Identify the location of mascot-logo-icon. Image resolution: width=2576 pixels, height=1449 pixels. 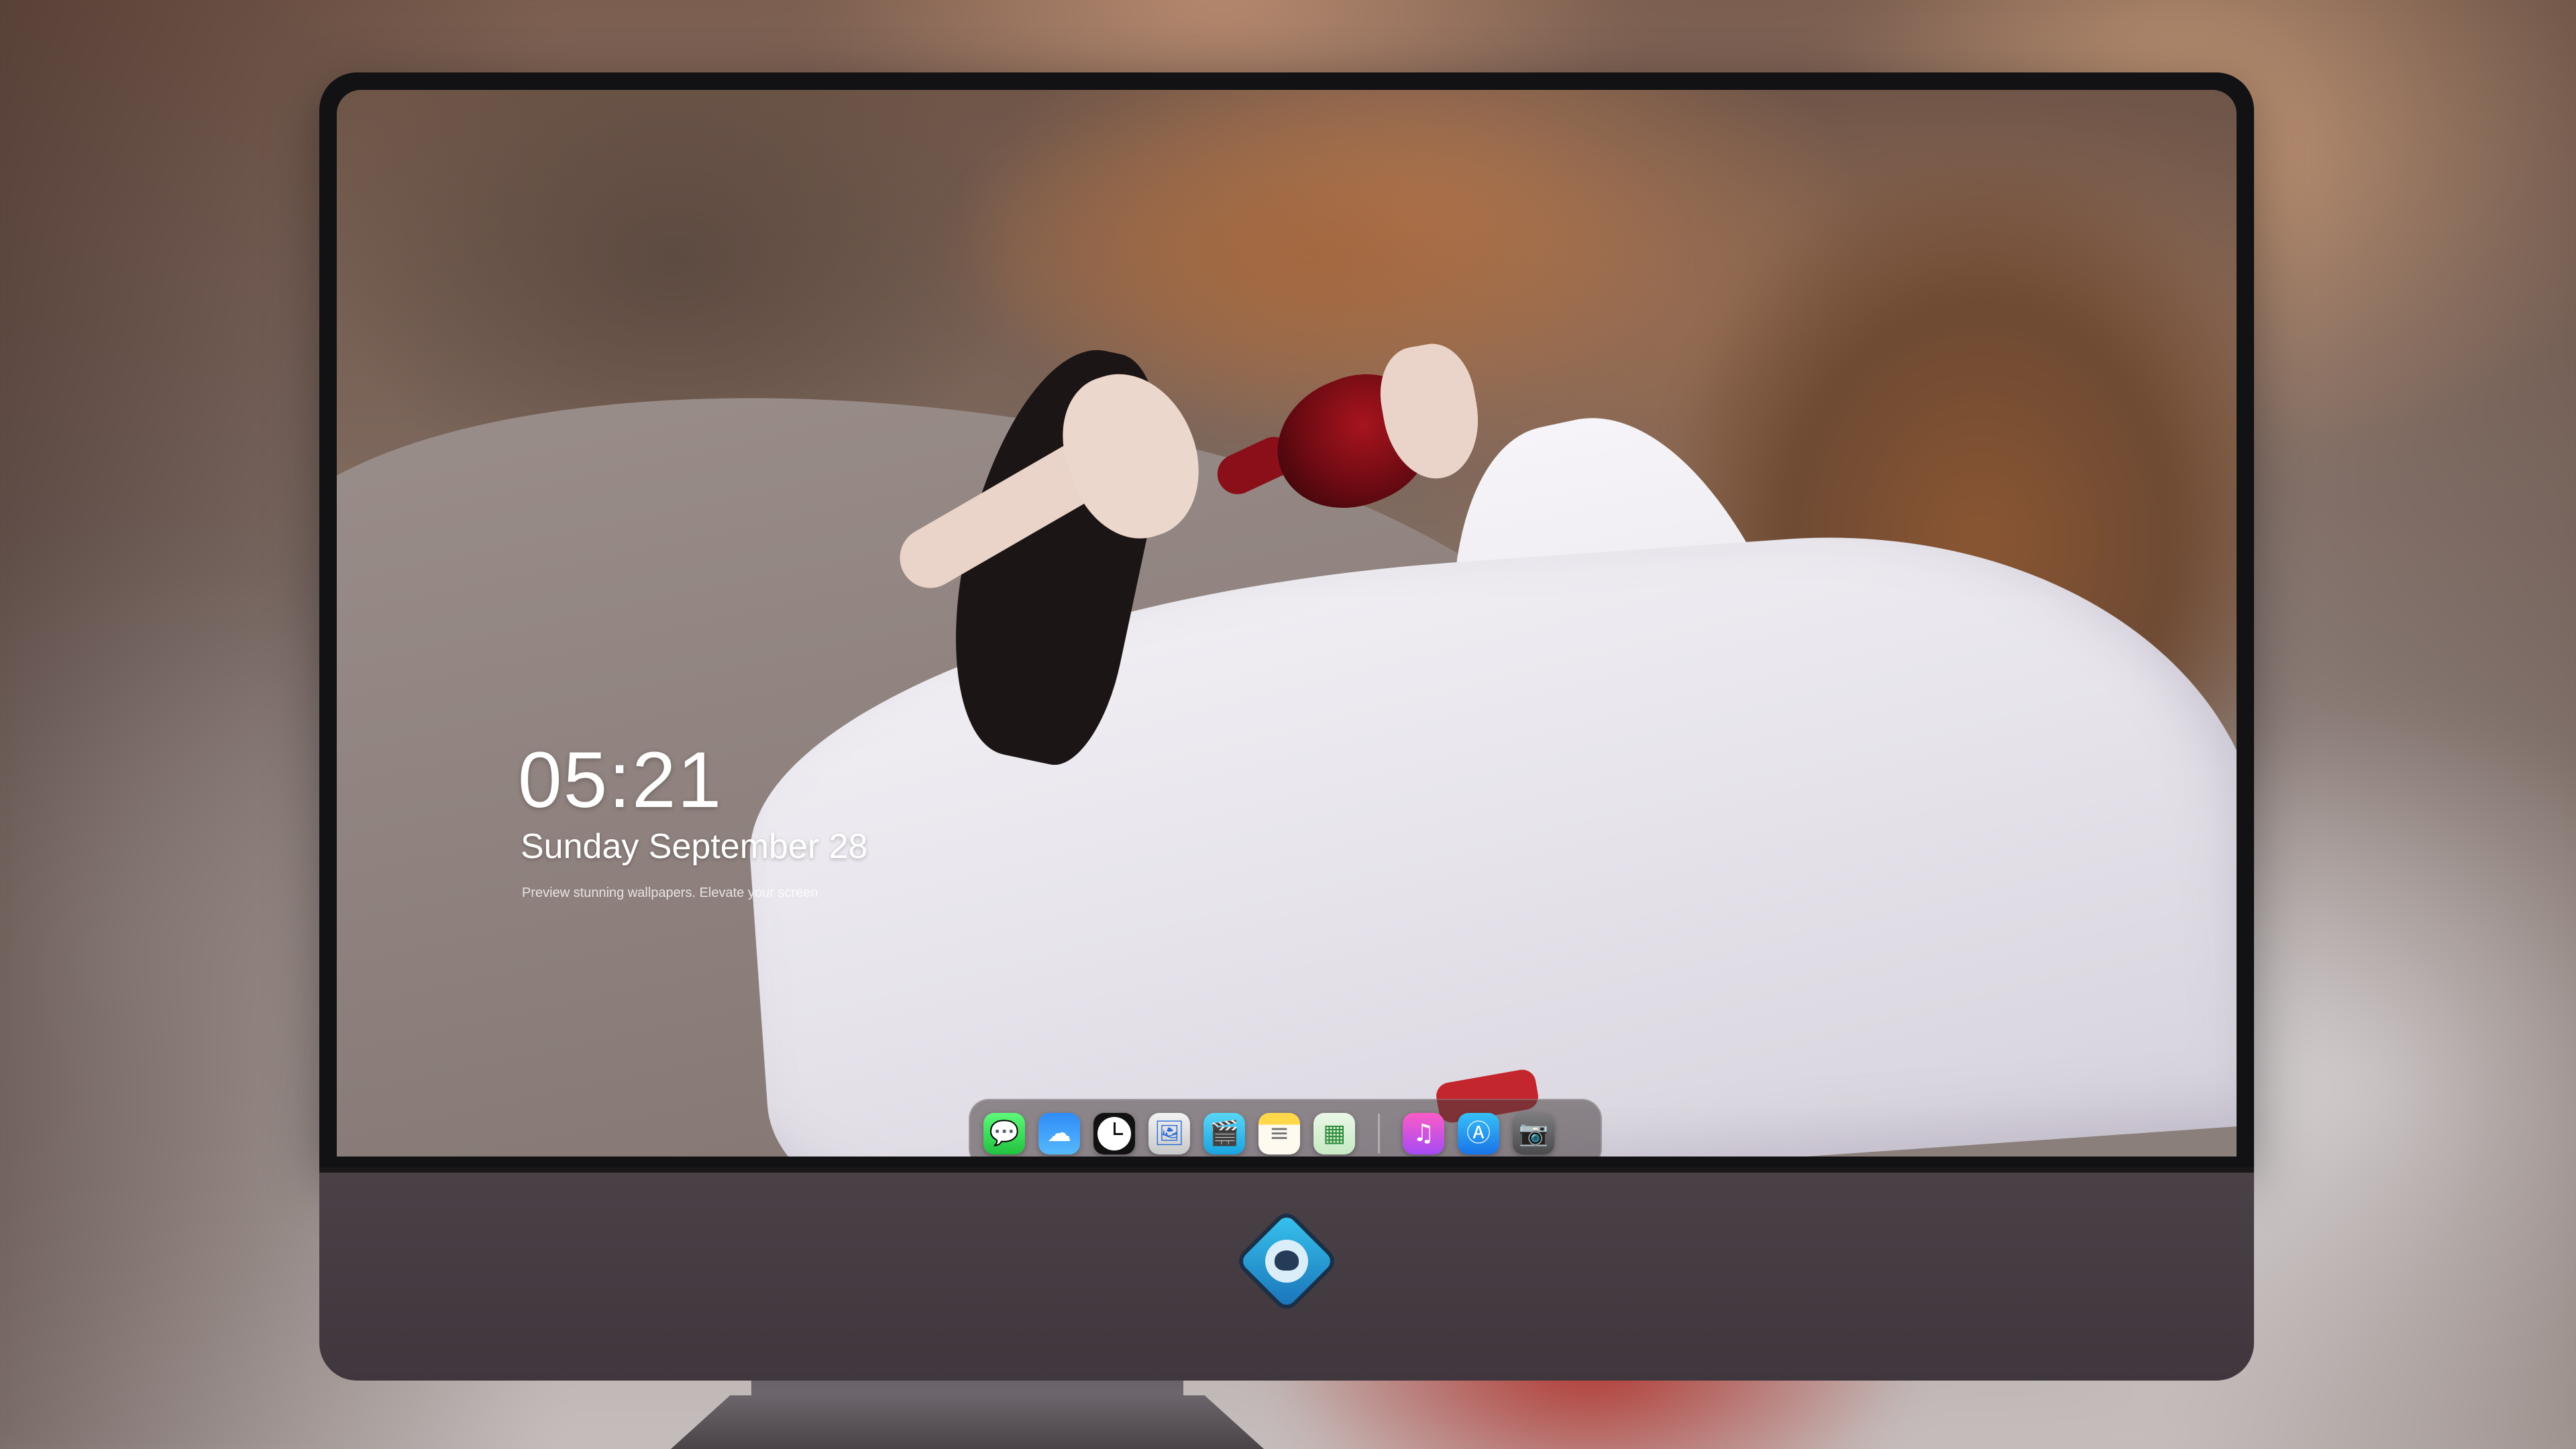
(1286, 1261).